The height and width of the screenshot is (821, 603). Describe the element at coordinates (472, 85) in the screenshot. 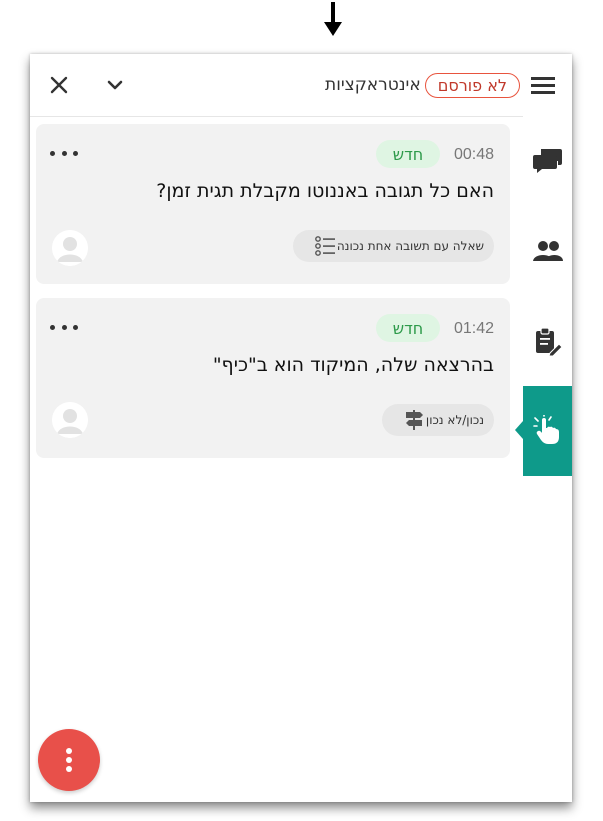

I see `status-badge: לא פורסם` at that location.